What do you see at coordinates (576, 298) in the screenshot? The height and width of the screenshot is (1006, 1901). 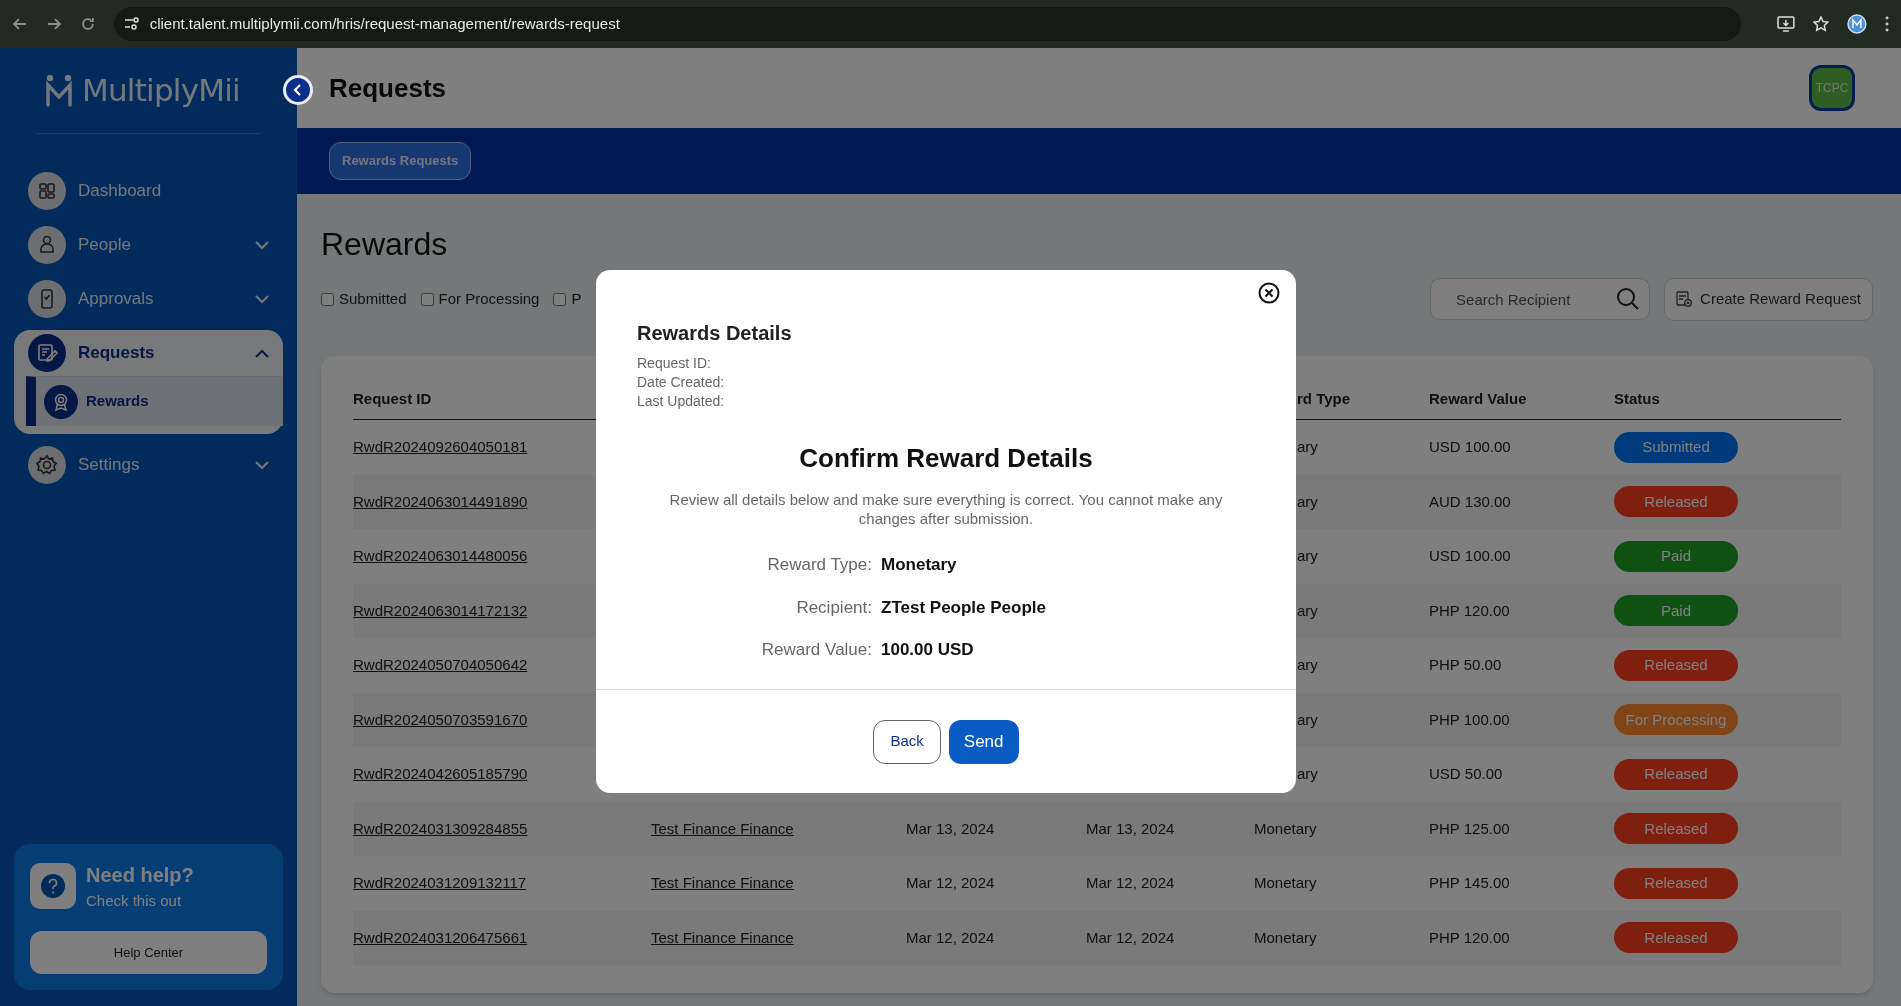 I see `filter-label: P` at bounding box center [576, 298].